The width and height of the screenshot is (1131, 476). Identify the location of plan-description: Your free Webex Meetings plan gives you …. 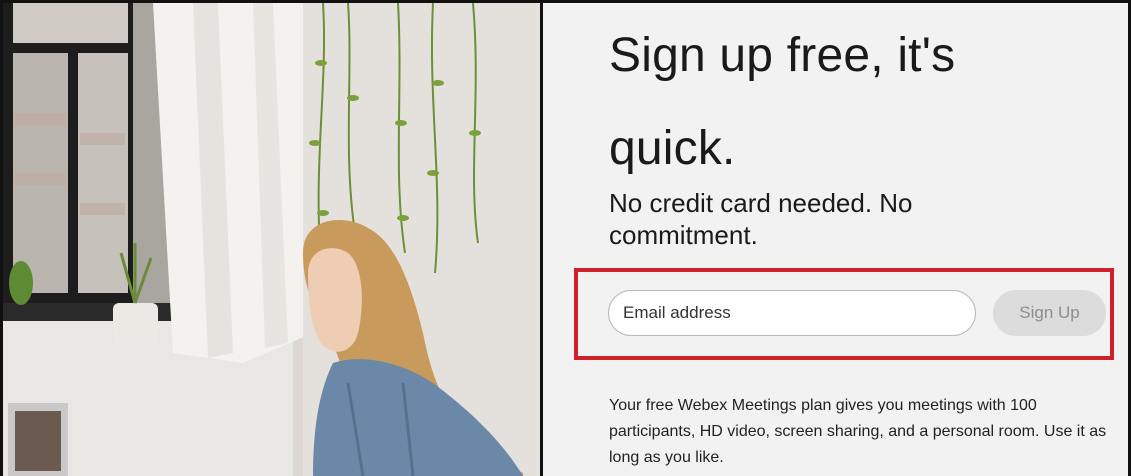
(858, 431).